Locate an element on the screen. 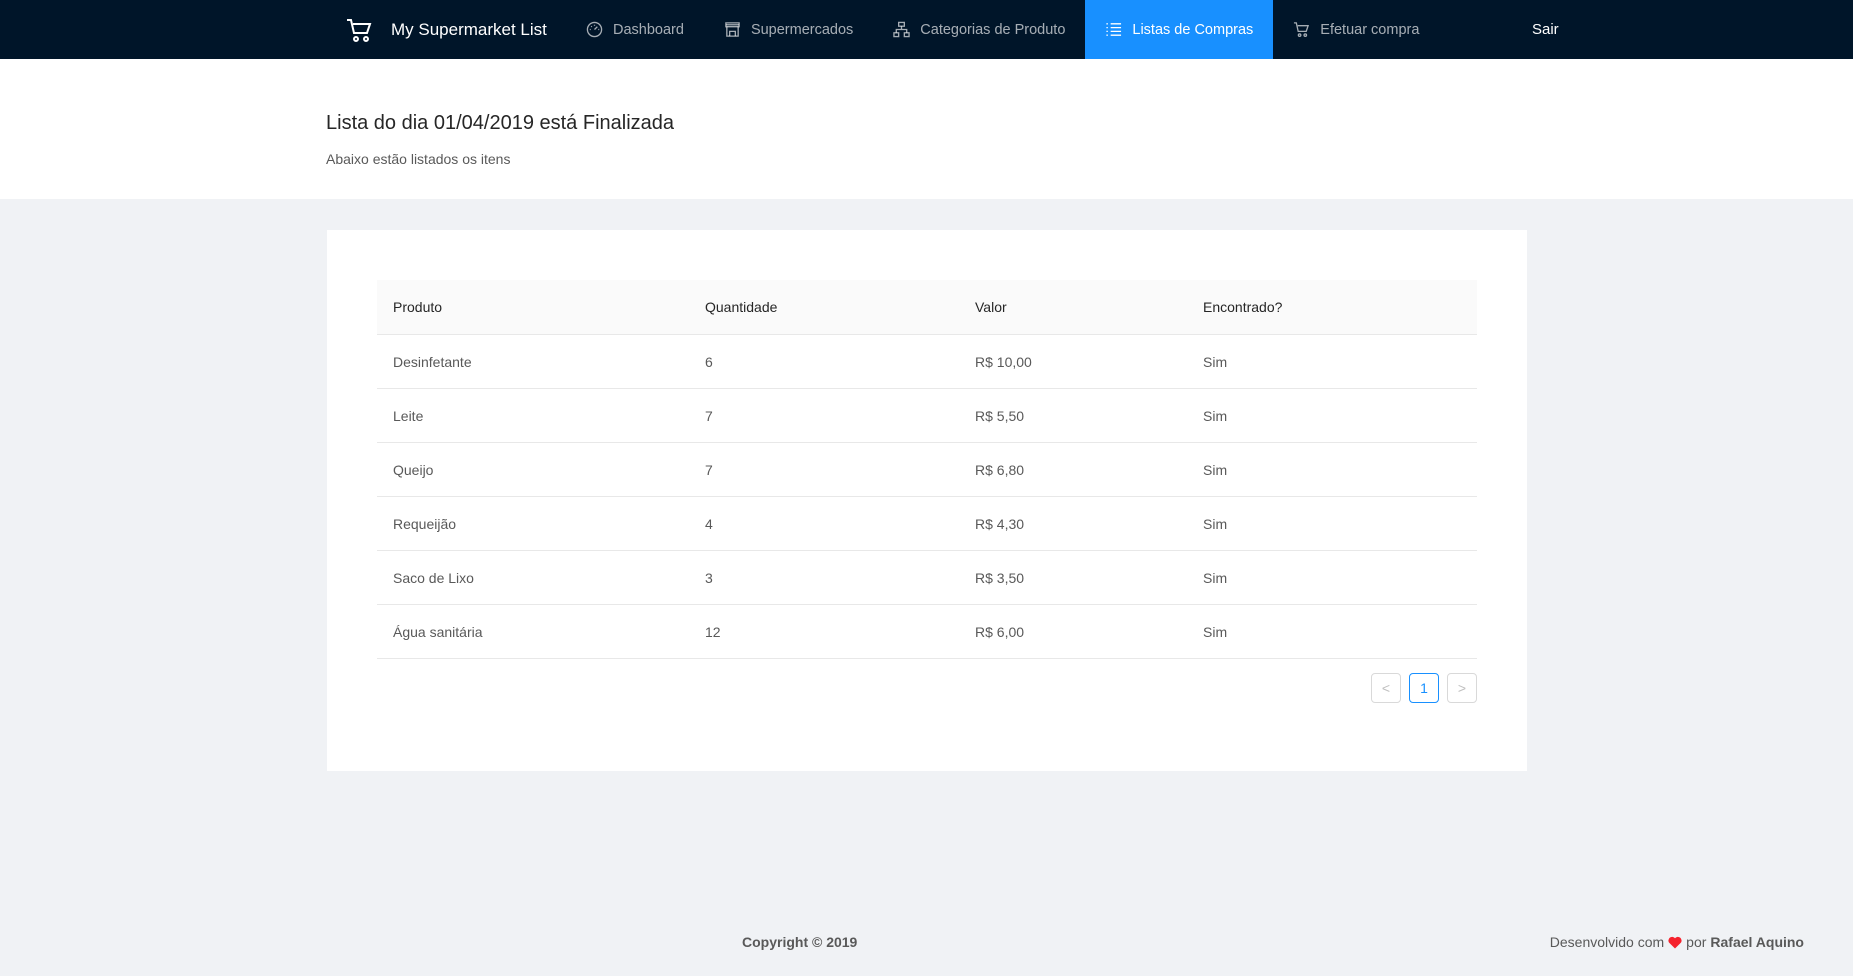  author-name: Rafael Aquino is located at coordinates (1757, 942).